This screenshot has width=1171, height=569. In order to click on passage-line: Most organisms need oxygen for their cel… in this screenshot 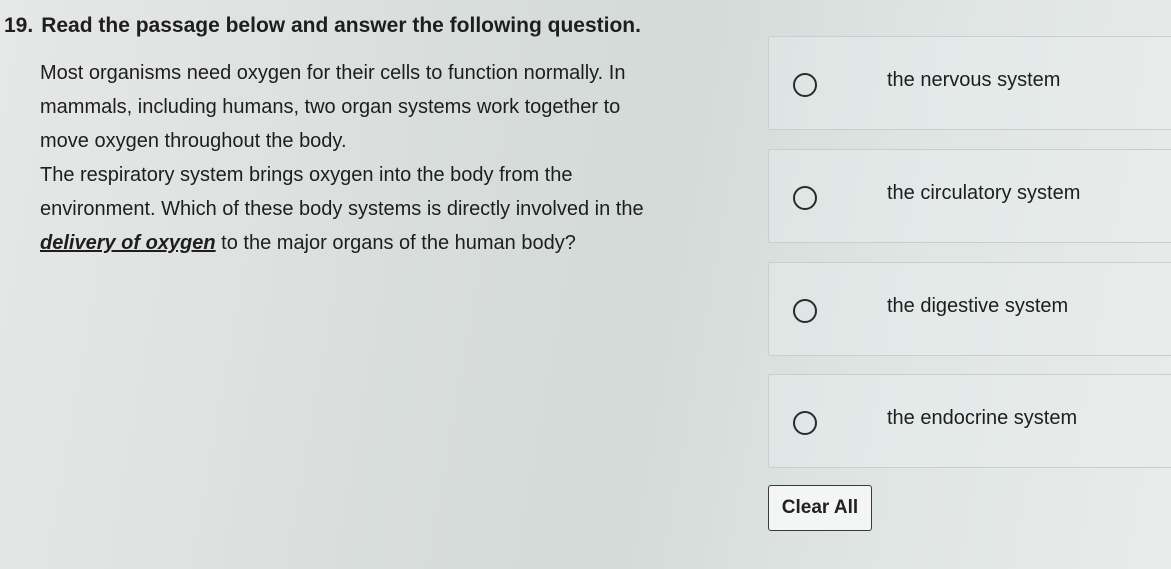, I will do `click(333, 73)`.